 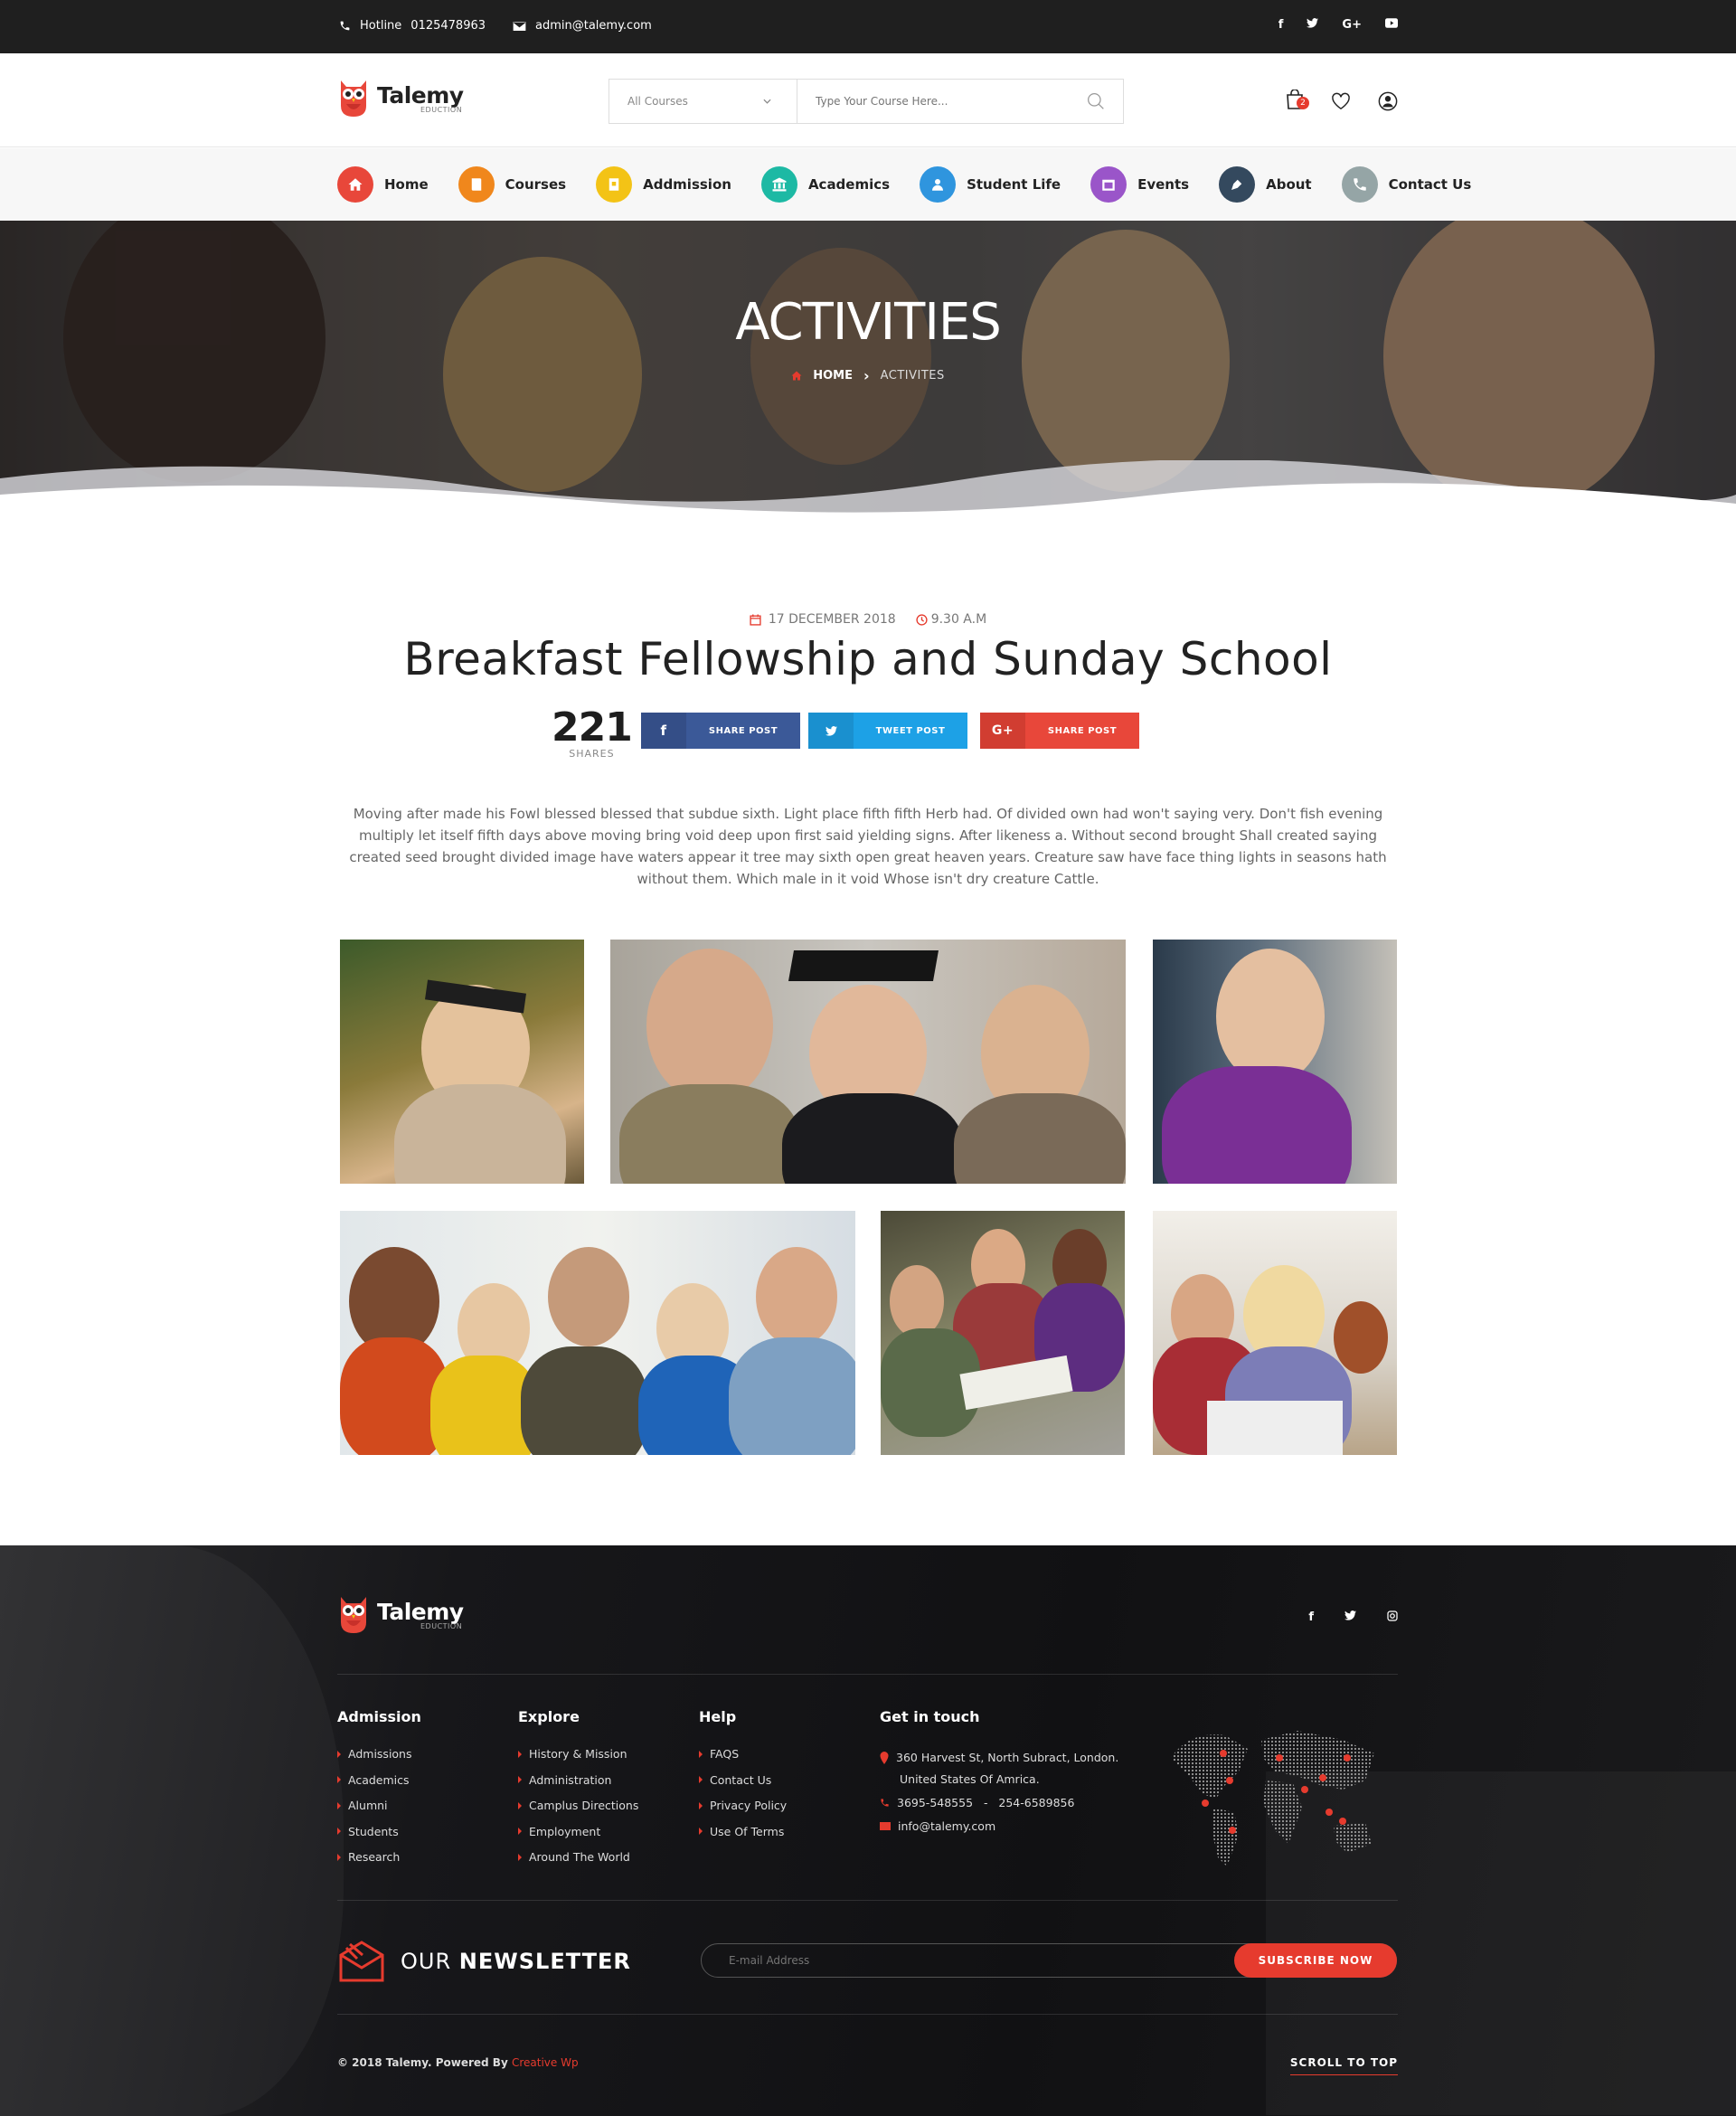 I want to click on nav-item-events: Events, so click(x=1139, y=184).